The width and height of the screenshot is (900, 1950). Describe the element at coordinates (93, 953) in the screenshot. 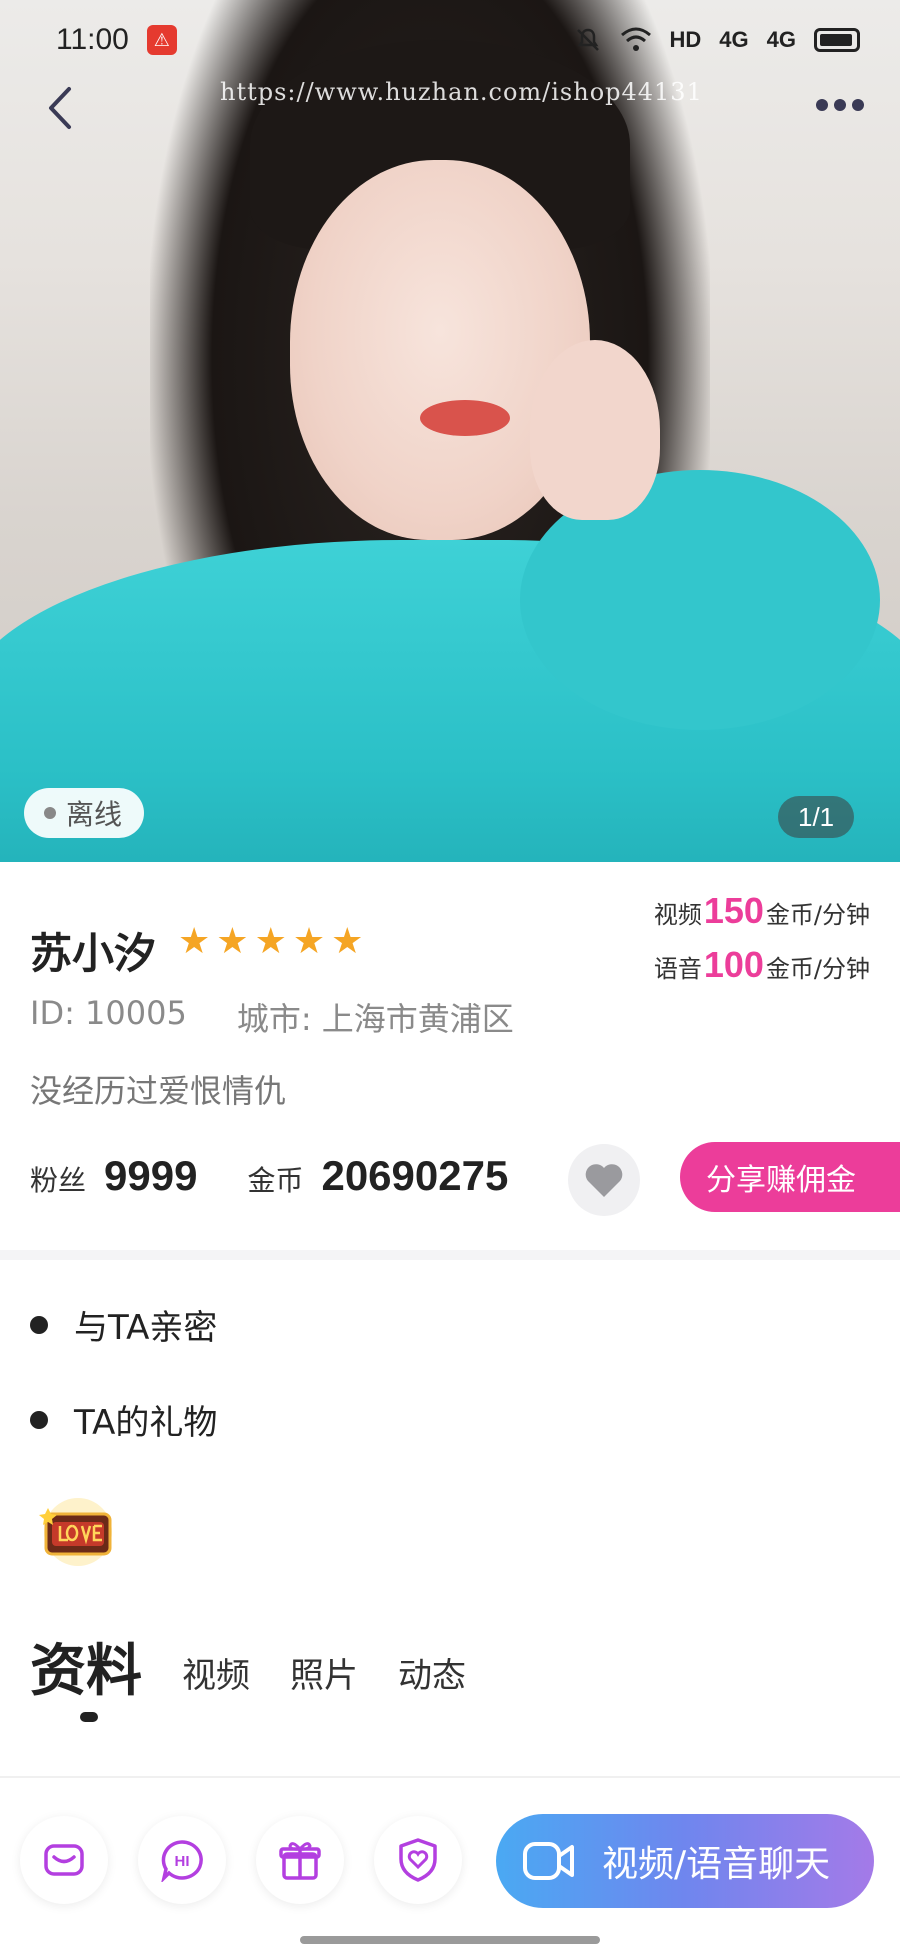

I see `profile-name: 苏小汐` at that location.